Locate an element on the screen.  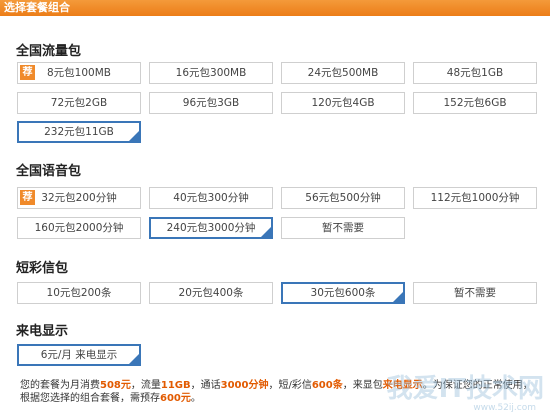
option-data-16: 16元包300MB is located at coordinates (211, 73).